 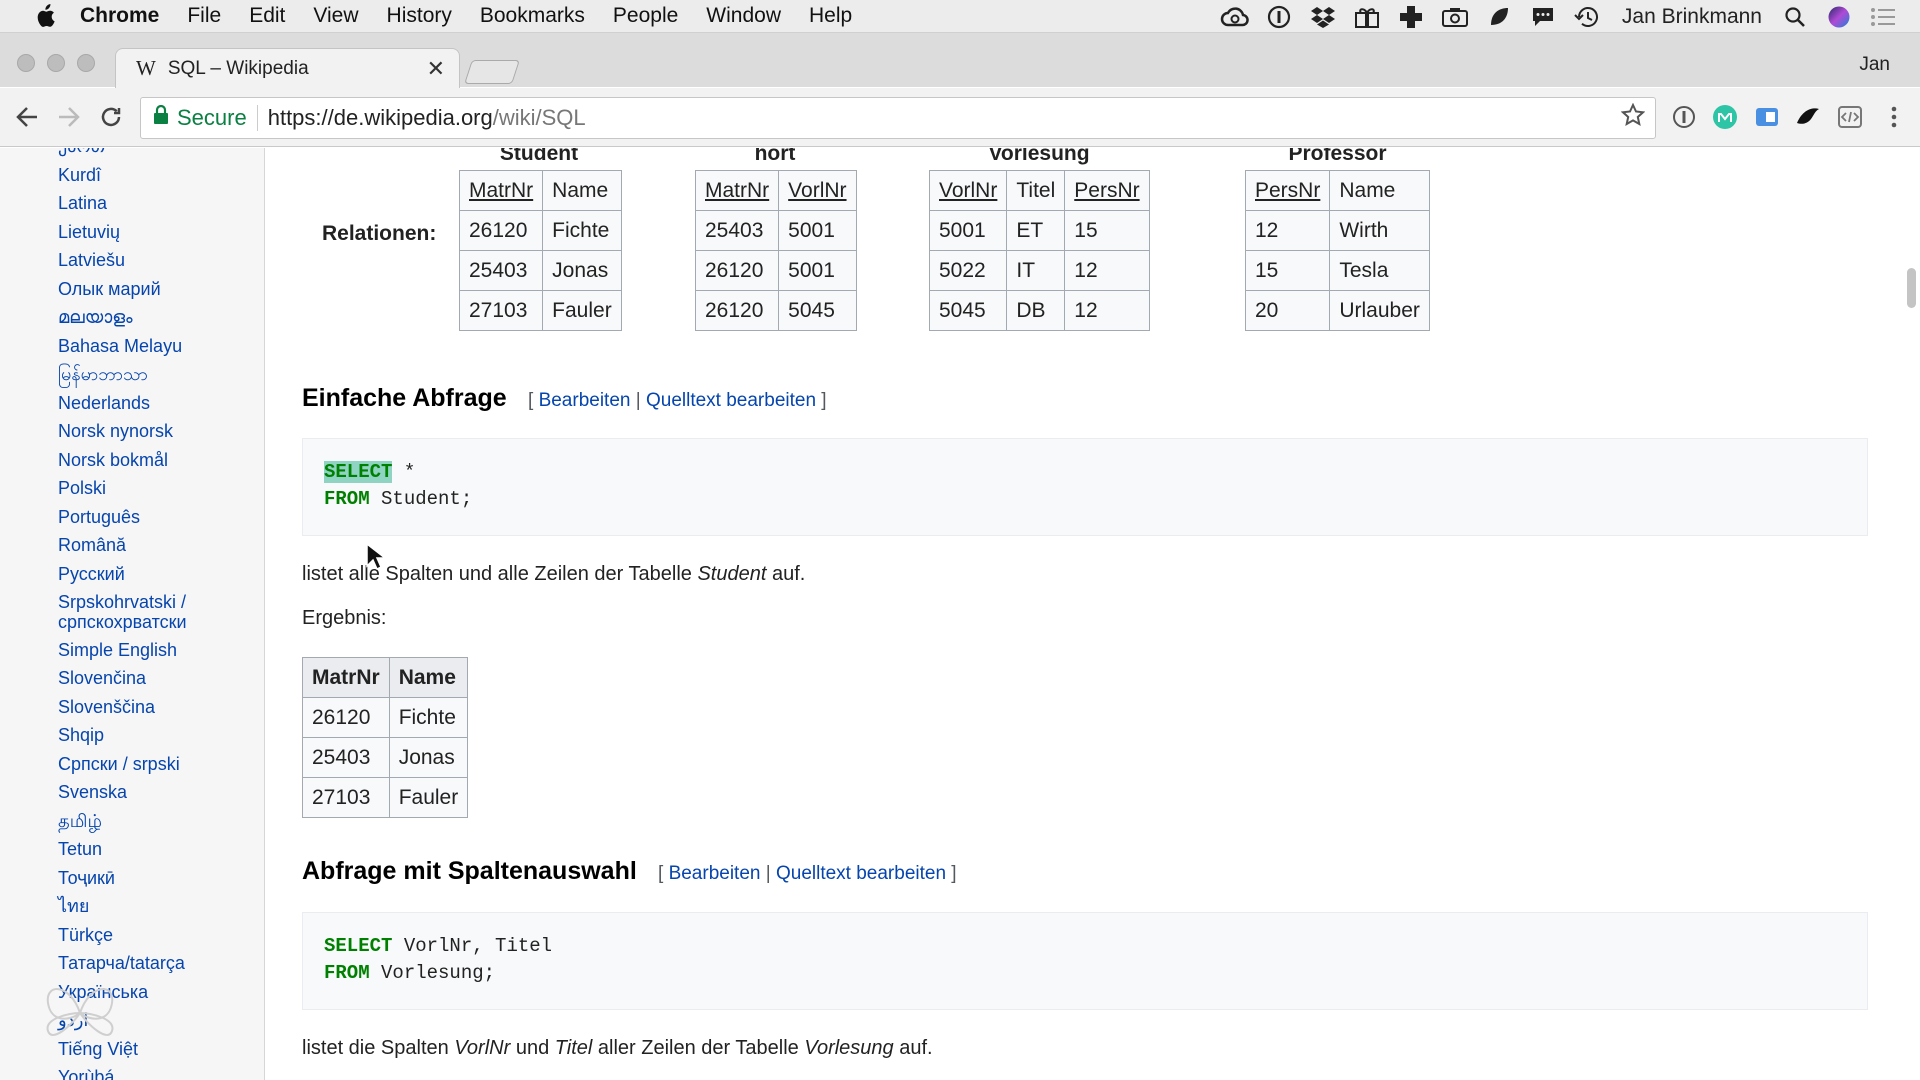 What do you see at coordinates (158, 935) in the screenshot?
I see `sidebar-language-link: Türkçe` at bounding box center [158, 935].